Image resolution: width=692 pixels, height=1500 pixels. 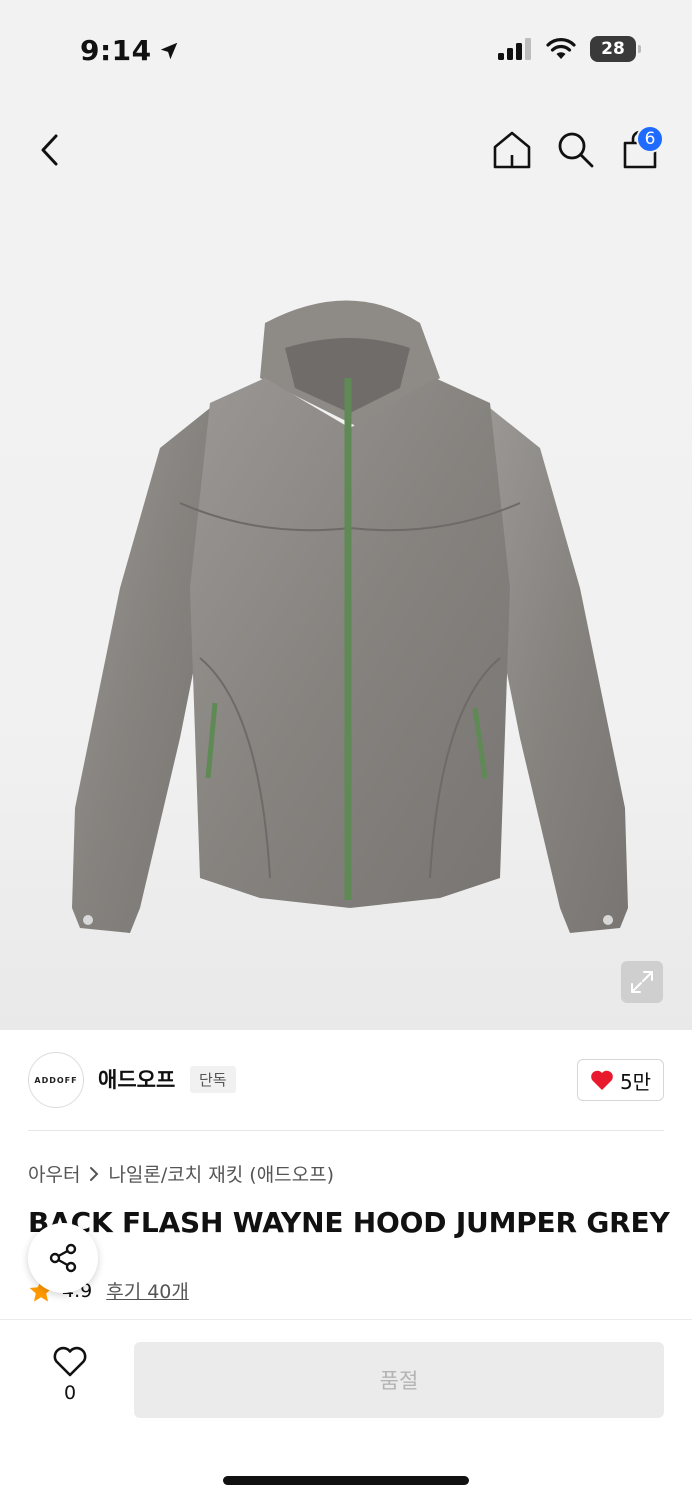 I want to click on home-button, so click(x=512, y=150).